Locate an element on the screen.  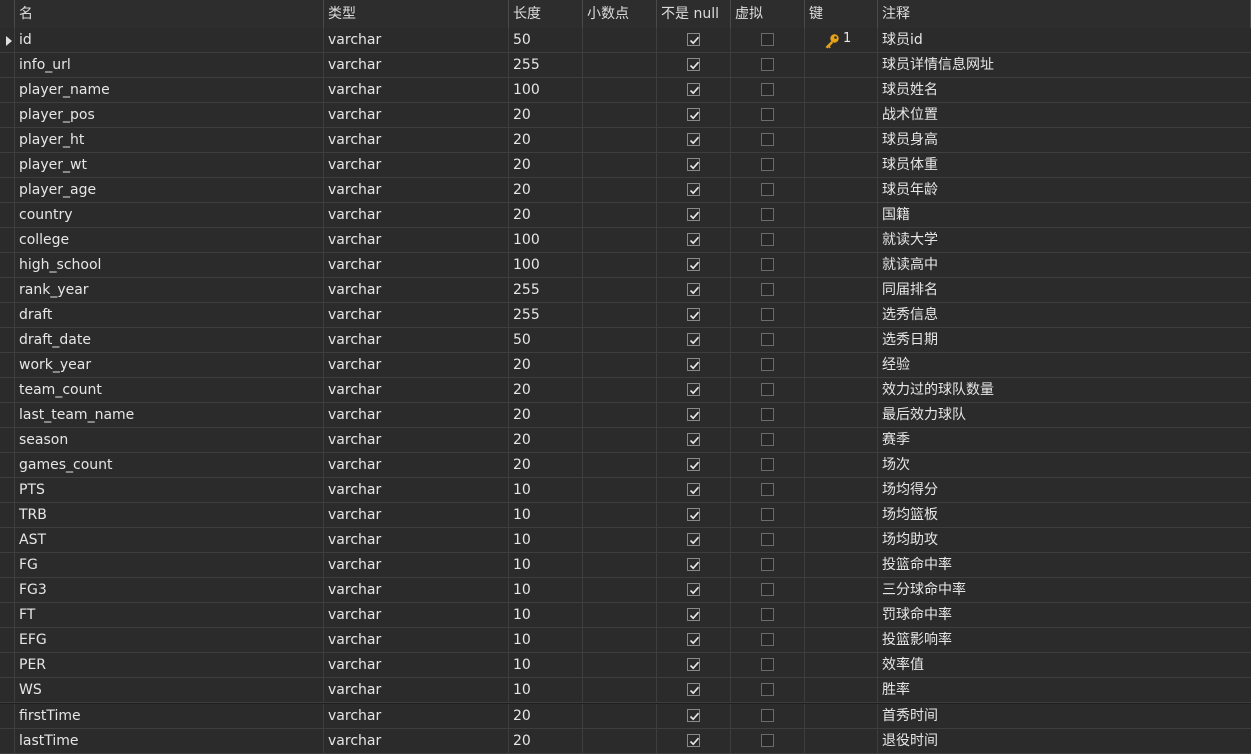
field-comment-cell: 球员详情信息网址 is located at coordinates (1064, 65).